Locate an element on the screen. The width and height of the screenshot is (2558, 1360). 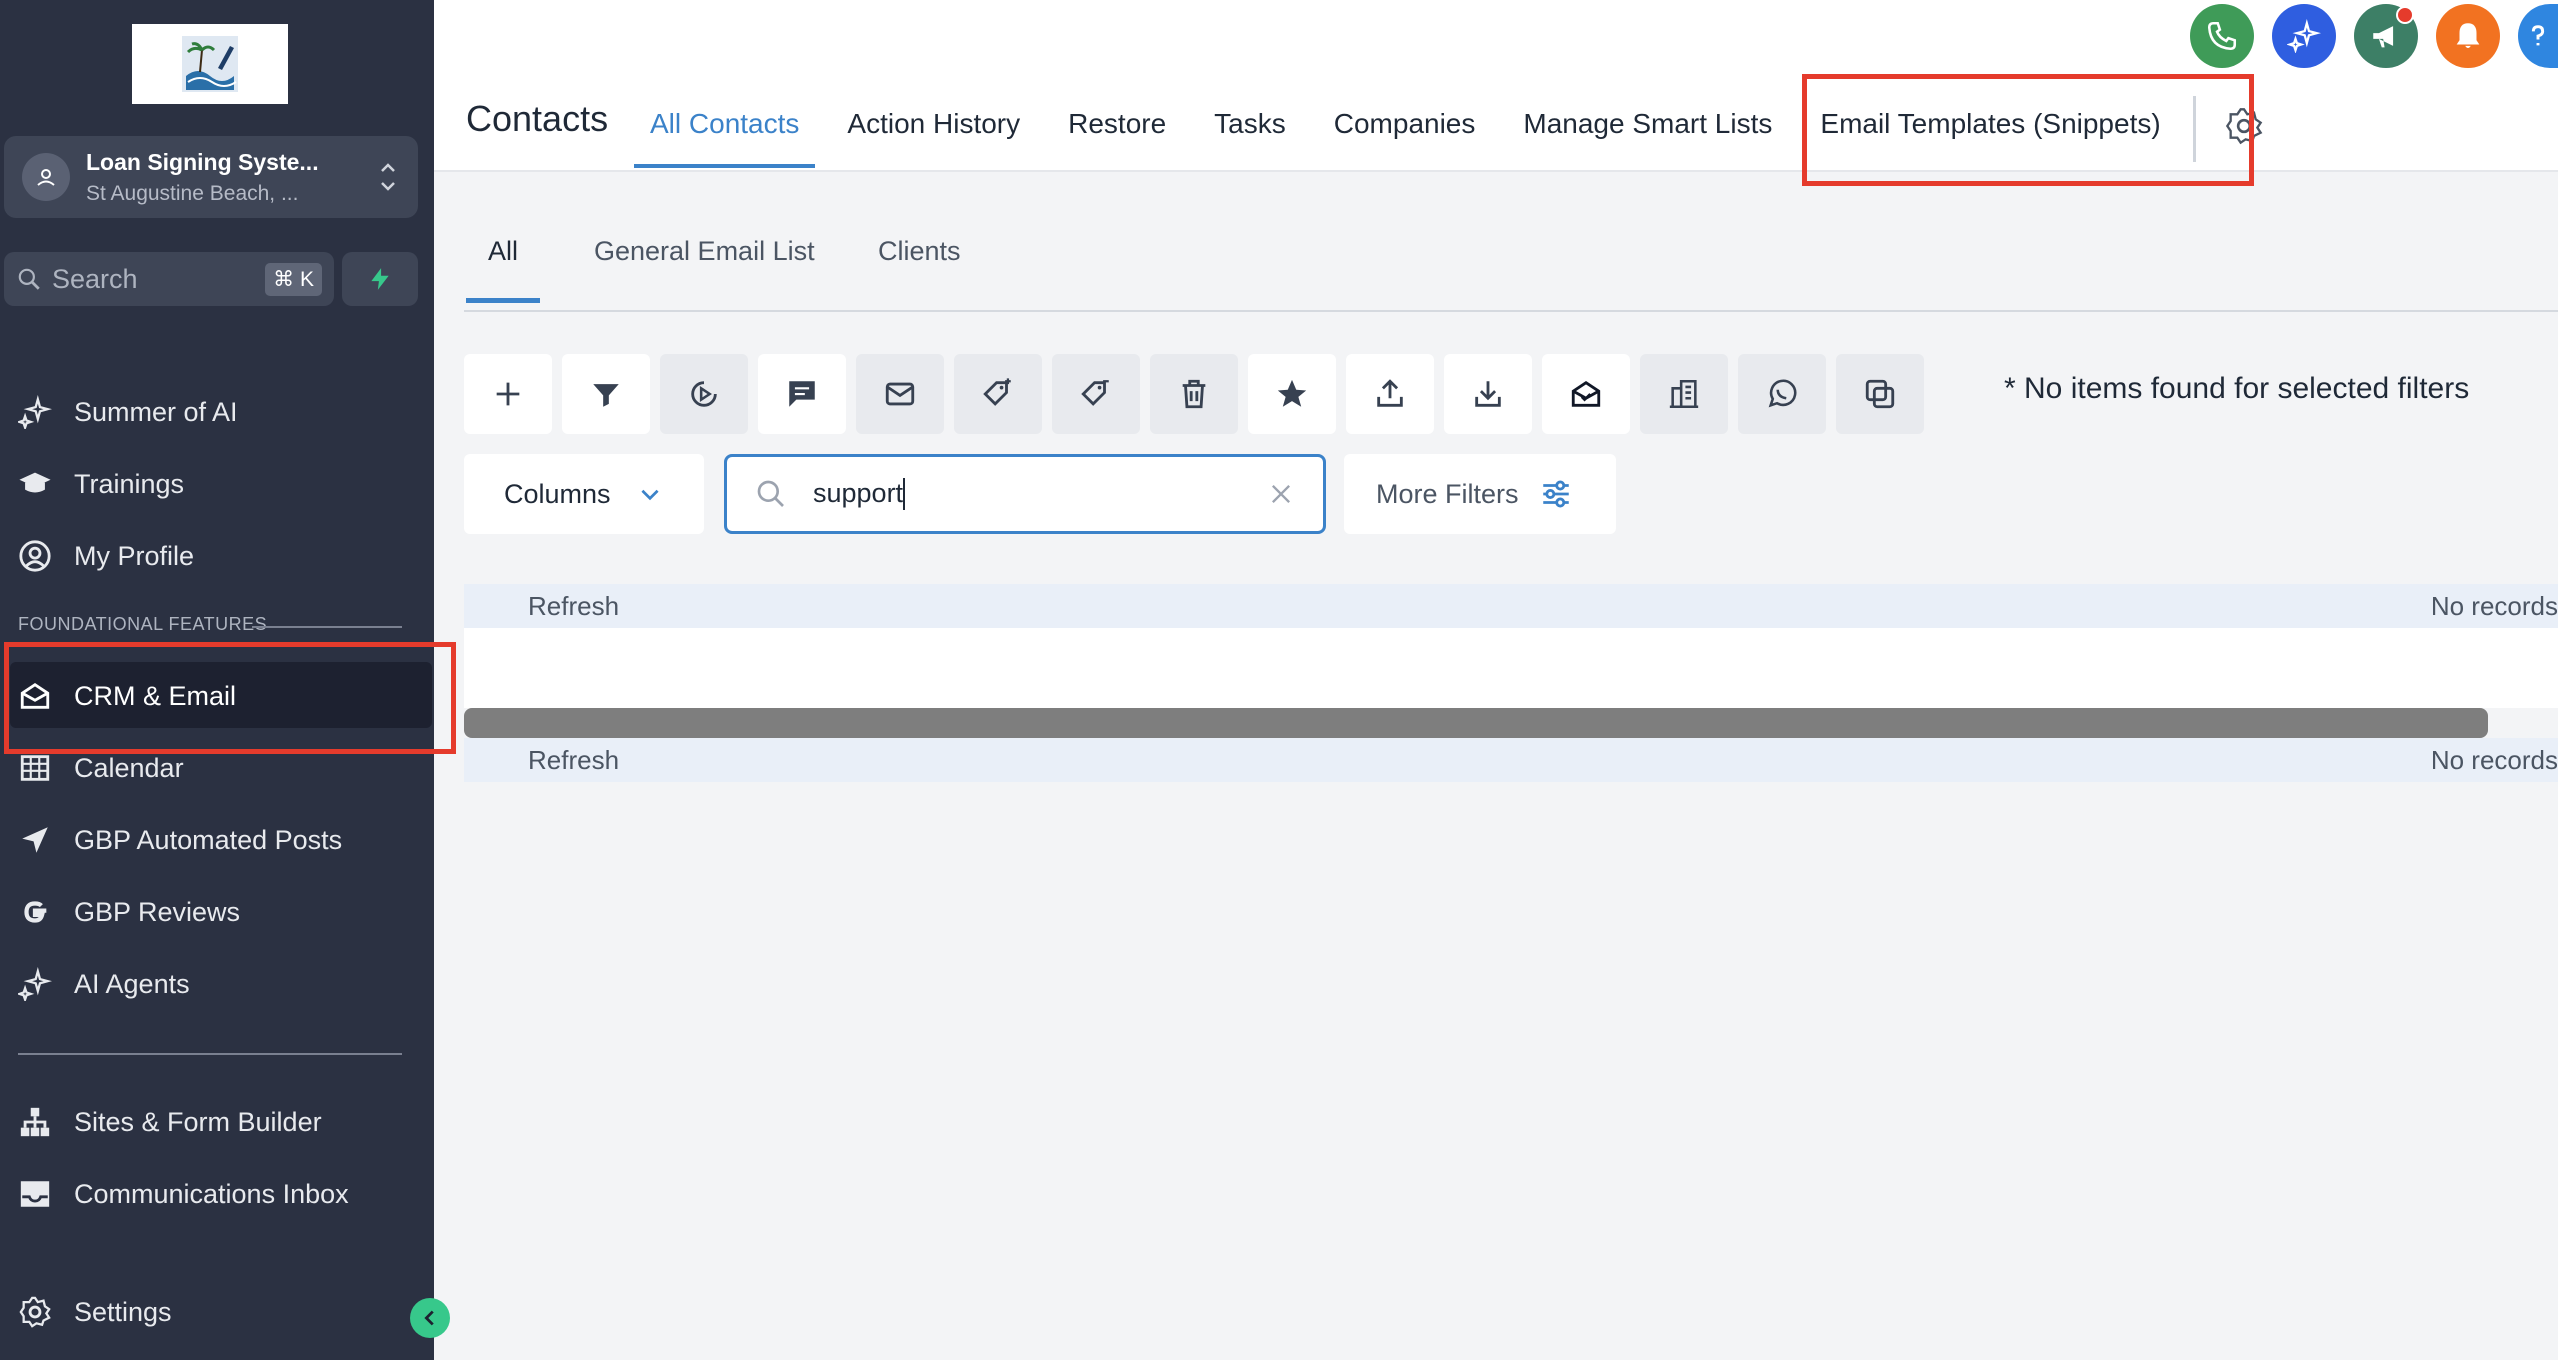
sidebar-item-gbp-reviews: GBP Reviews is located at coordinates (221, 912).